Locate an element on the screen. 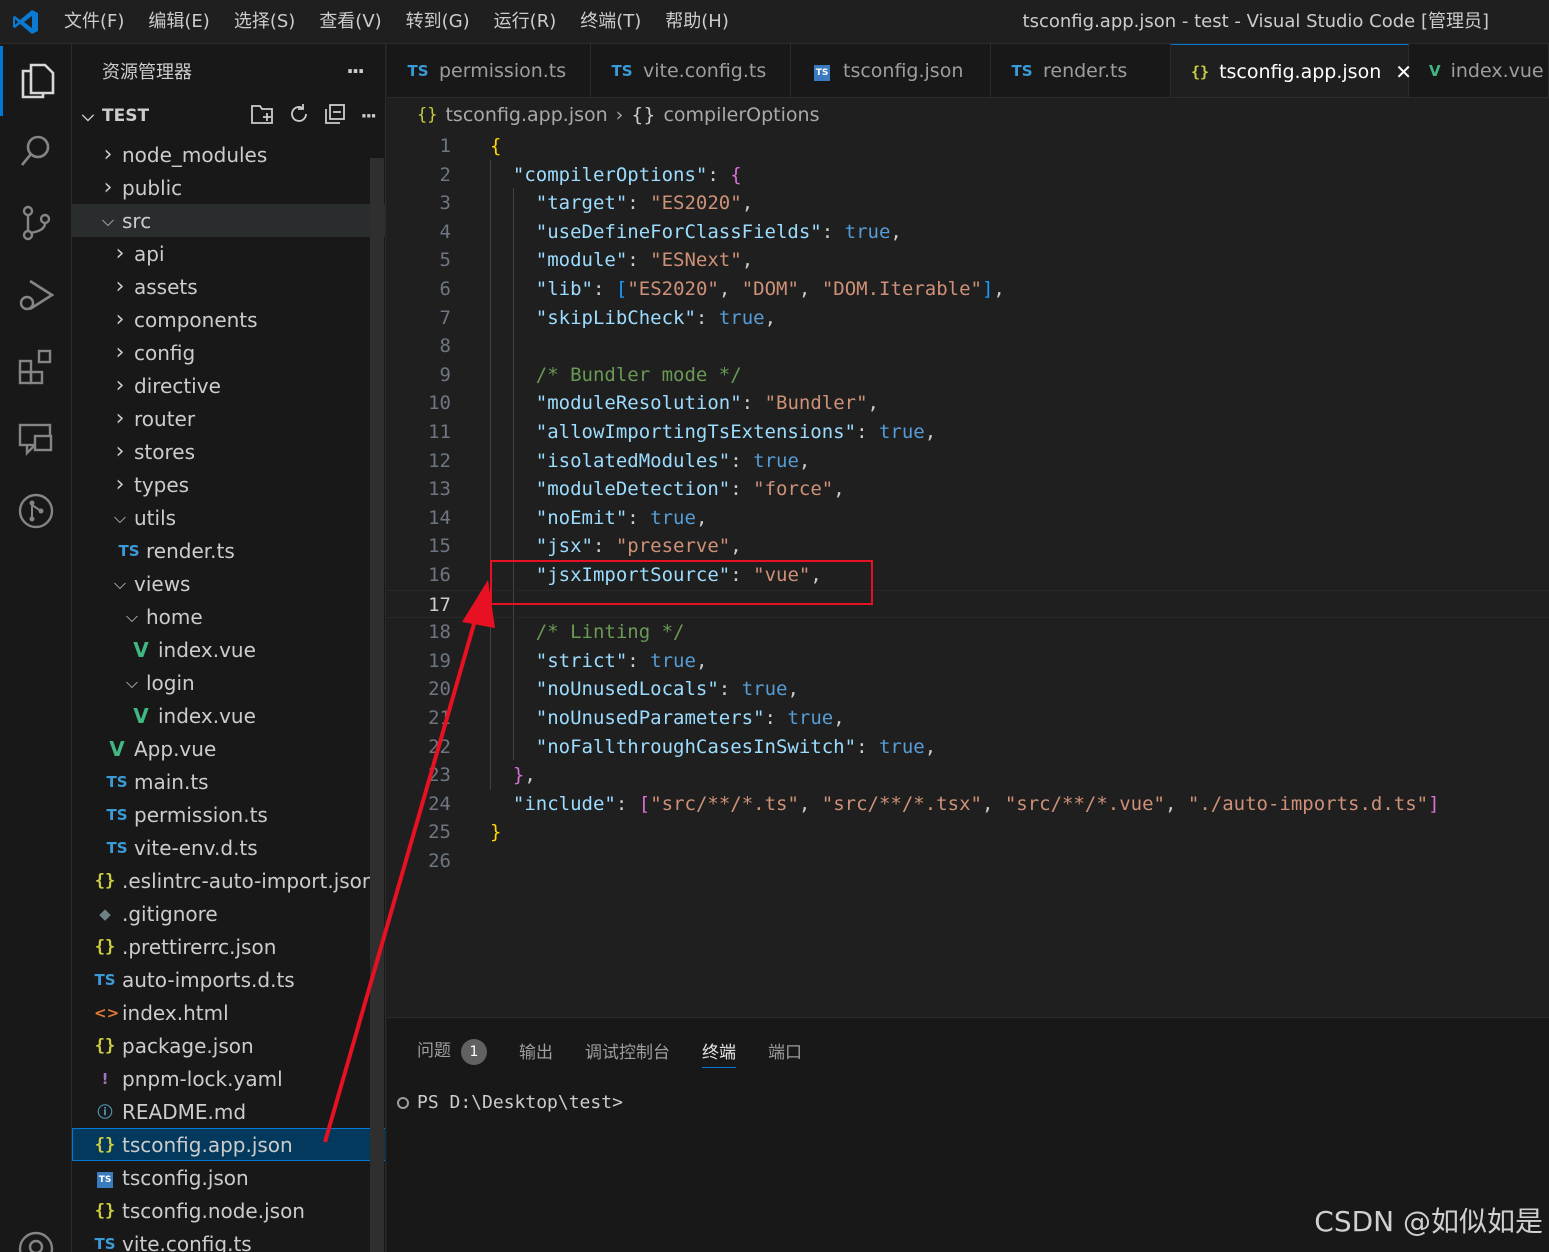  token: "src/**/*.ts" is located at coordinates (724, 803).